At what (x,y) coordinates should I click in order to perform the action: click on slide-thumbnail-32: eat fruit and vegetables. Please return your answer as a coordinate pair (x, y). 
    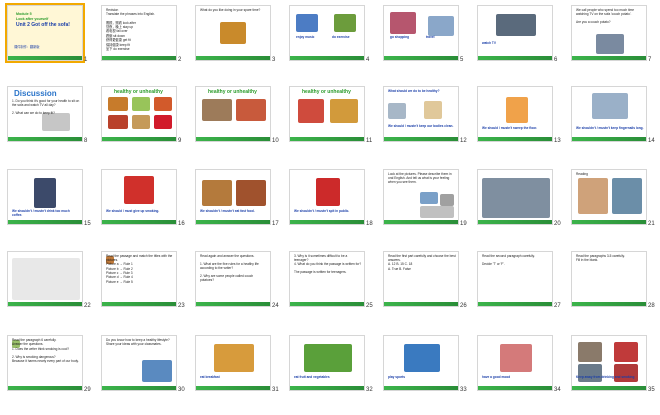
    Looking at the image, I should click on (327, 363).